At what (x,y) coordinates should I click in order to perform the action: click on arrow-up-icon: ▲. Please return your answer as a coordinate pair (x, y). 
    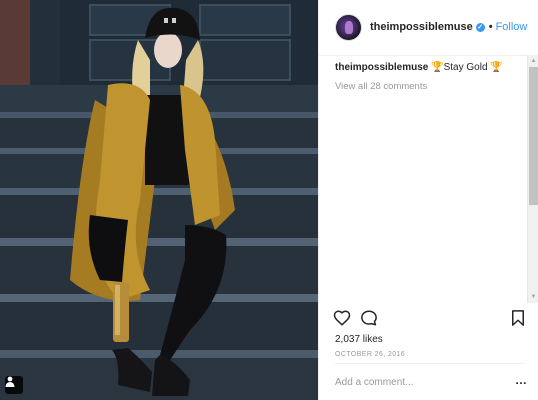
    Looking at the image, I should click on (533, 61).